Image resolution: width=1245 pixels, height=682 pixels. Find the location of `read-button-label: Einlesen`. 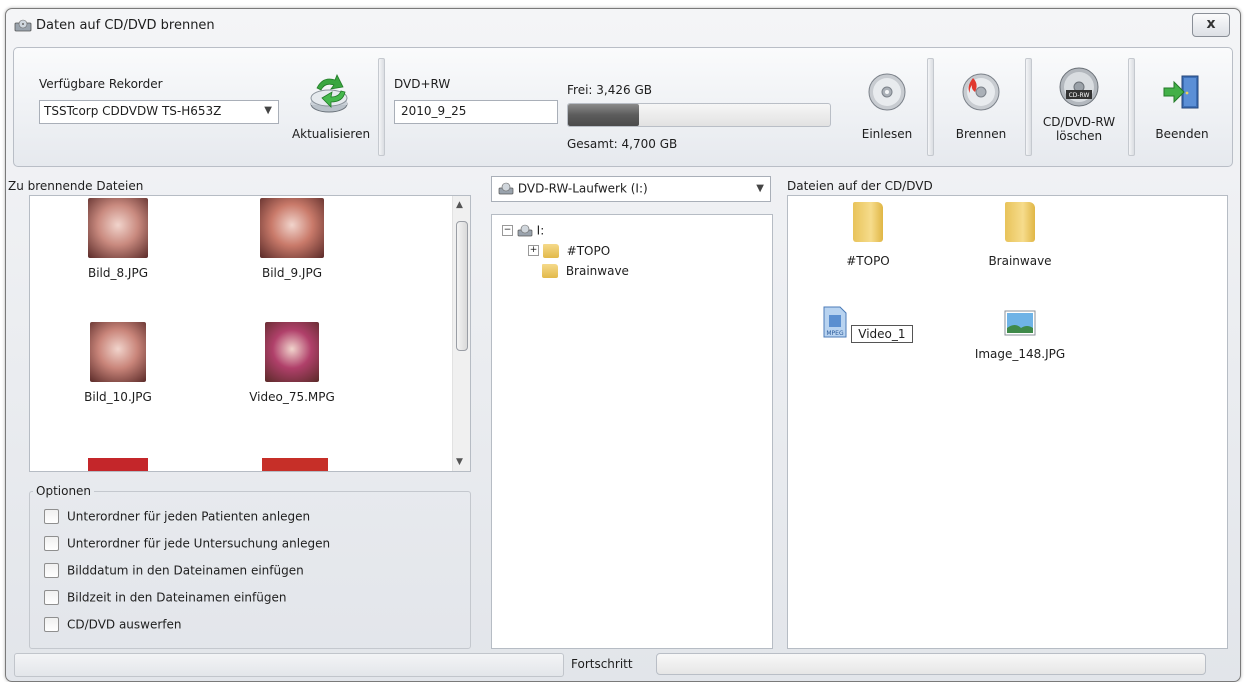

read-button-label: Einlesen is located at coordinates (887, 134).